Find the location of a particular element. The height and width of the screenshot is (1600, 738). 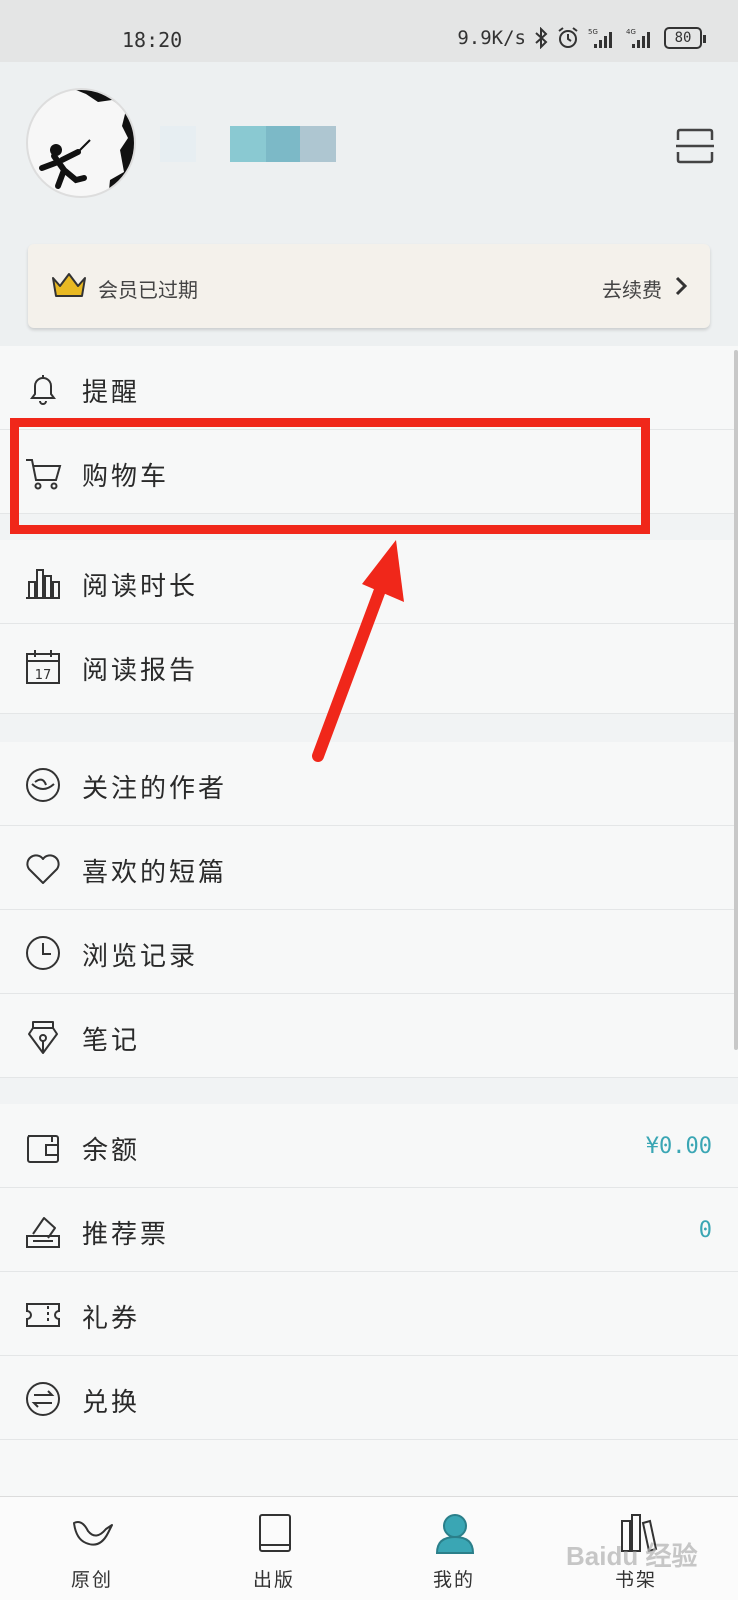

crown-icon is located at coordinates (69, 285).